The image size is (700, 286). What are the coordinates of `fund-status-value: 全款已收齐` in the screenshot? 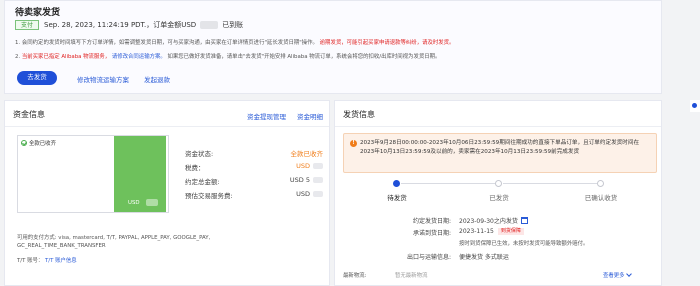 It's located at (307, 154).